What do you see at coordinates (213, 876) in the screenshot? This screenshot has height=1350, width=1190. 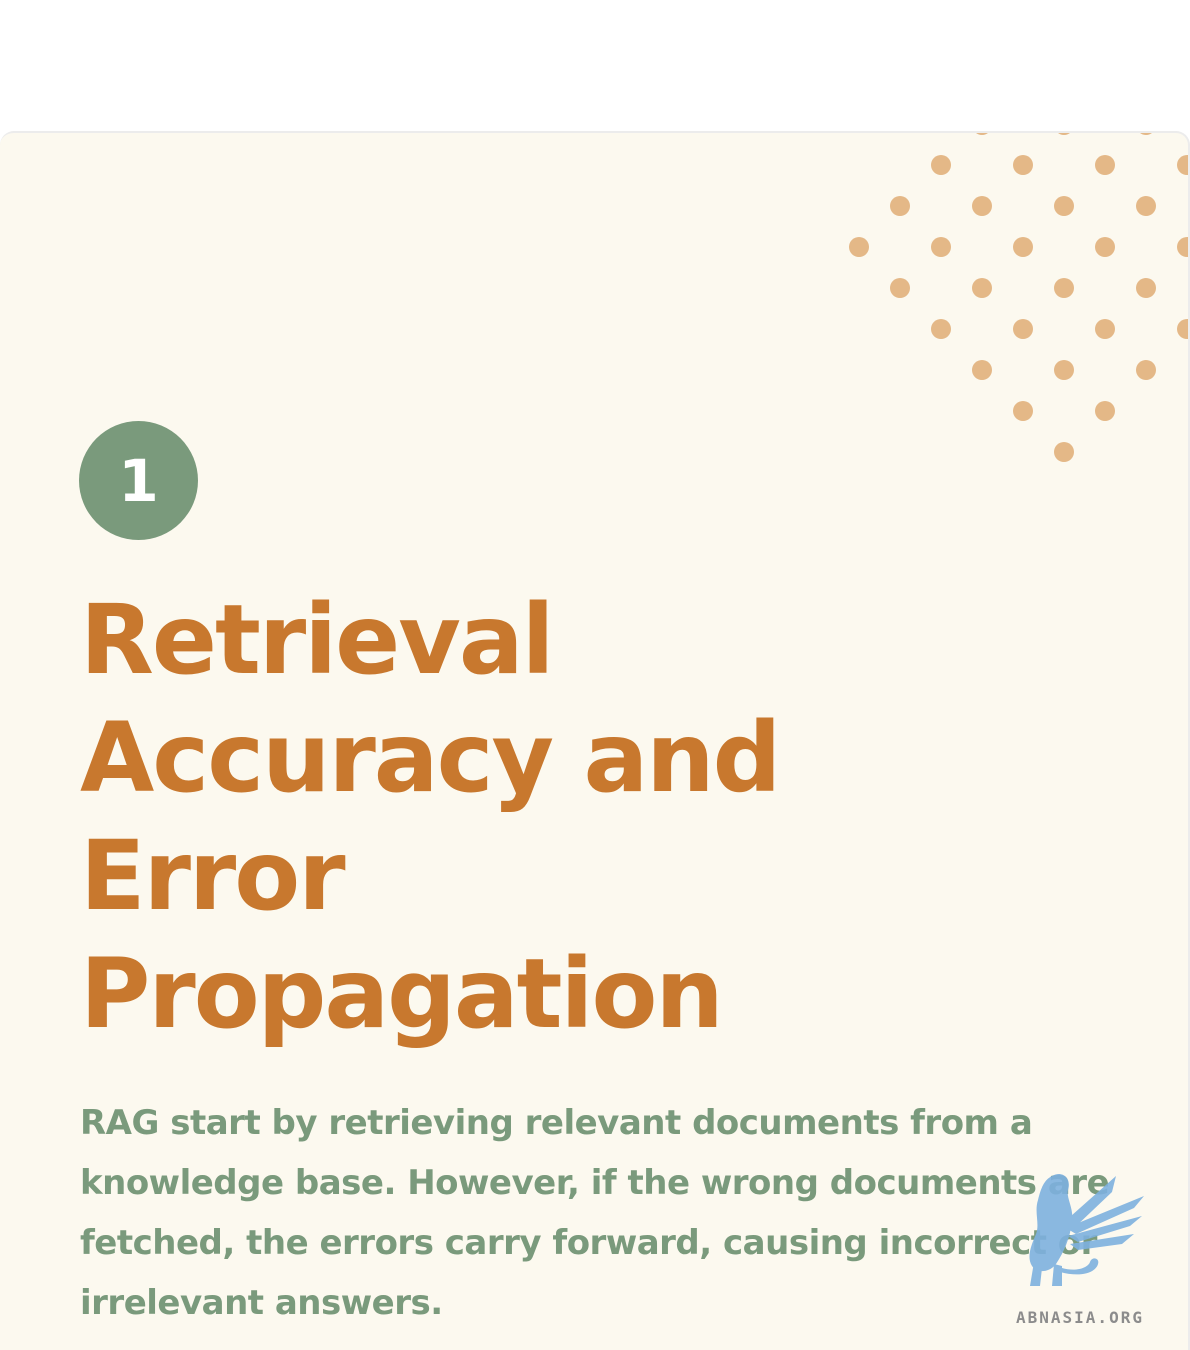 I see `title-line: Error` at bounding box center [213, 876].